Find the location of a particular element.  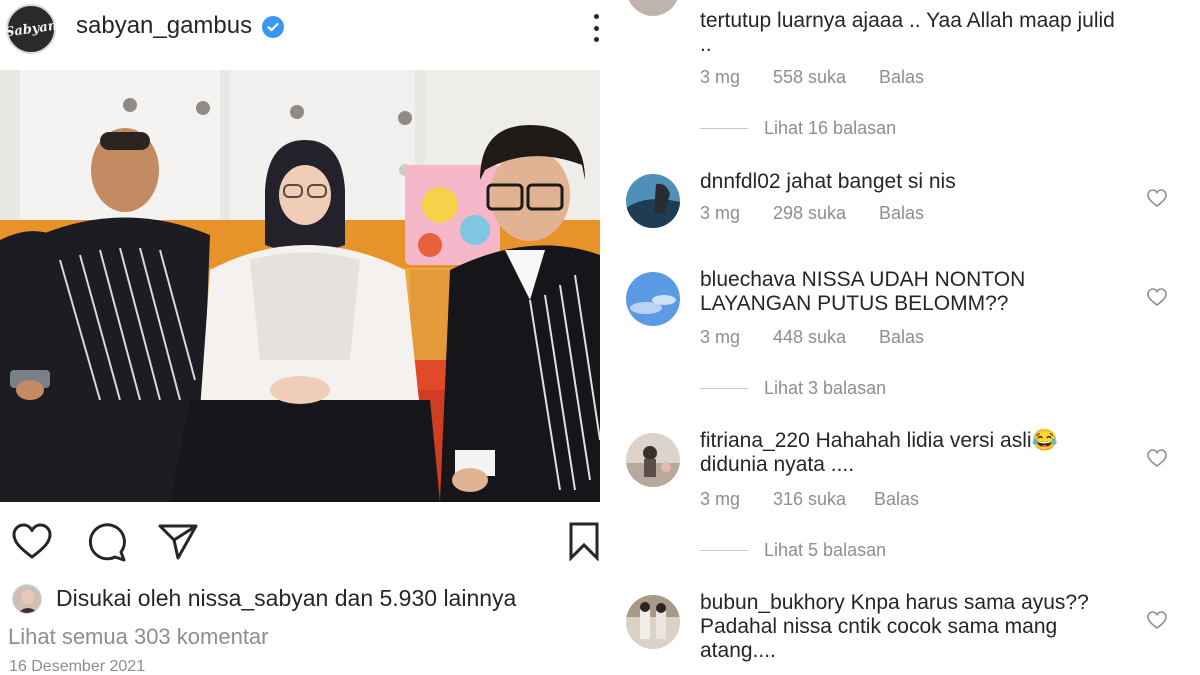

verified-badge-icon is located at coordinates (273, 27).